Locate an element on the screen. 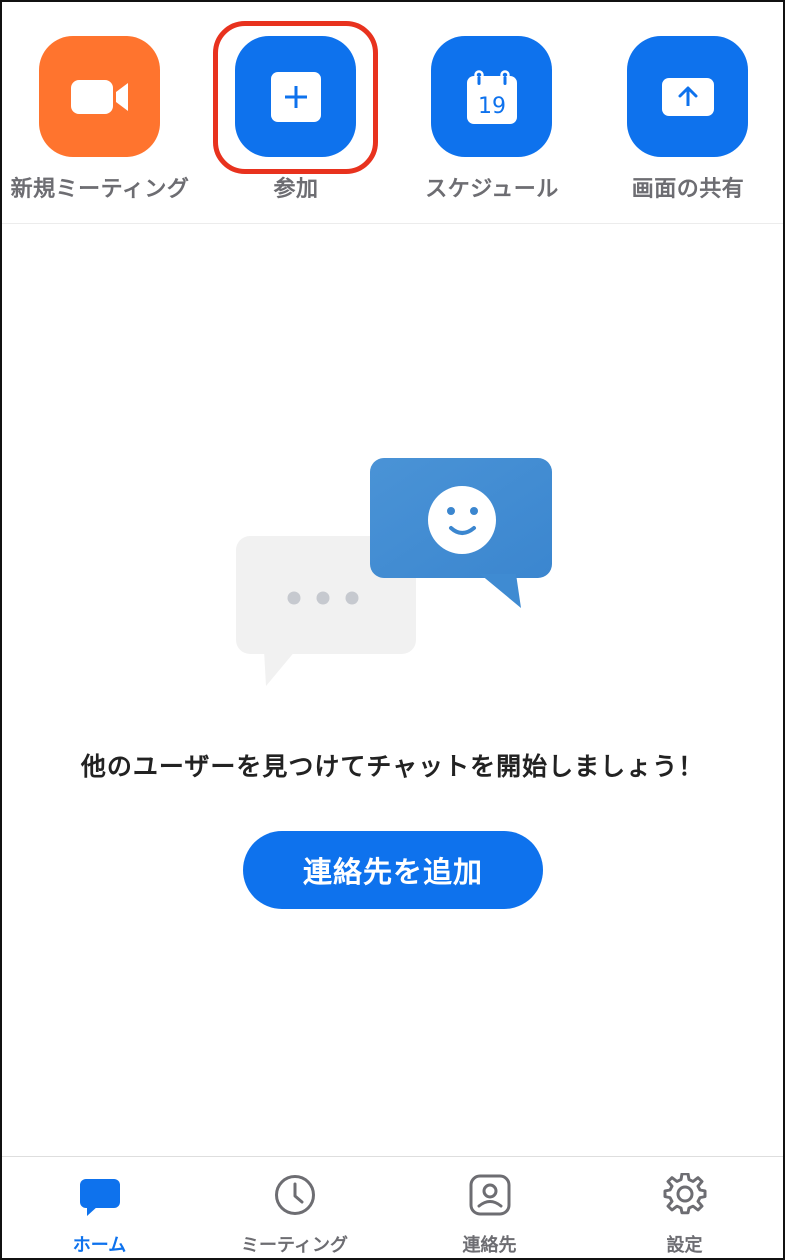  tab-home: ホーム is located at coordinates (99, 1207).